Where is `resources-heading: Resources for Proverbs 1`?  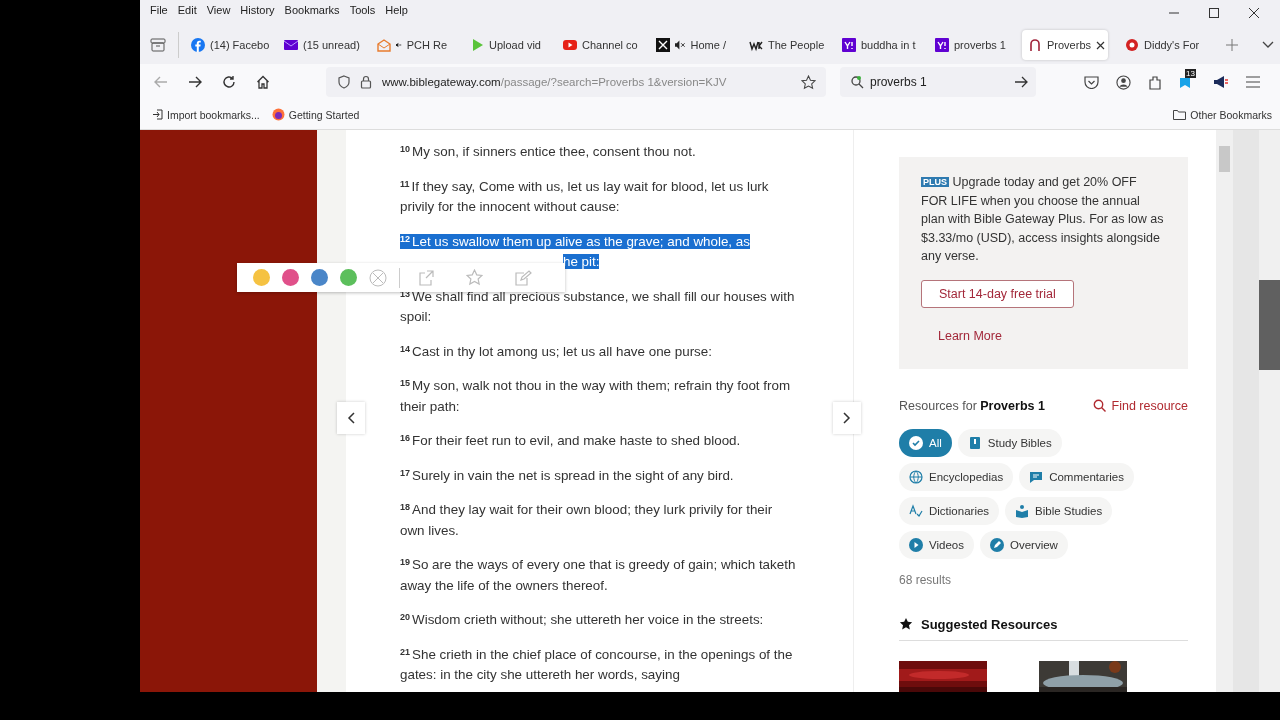 resources-heading: Resources for Proverbs 1 is located at coordinates (972, 405).